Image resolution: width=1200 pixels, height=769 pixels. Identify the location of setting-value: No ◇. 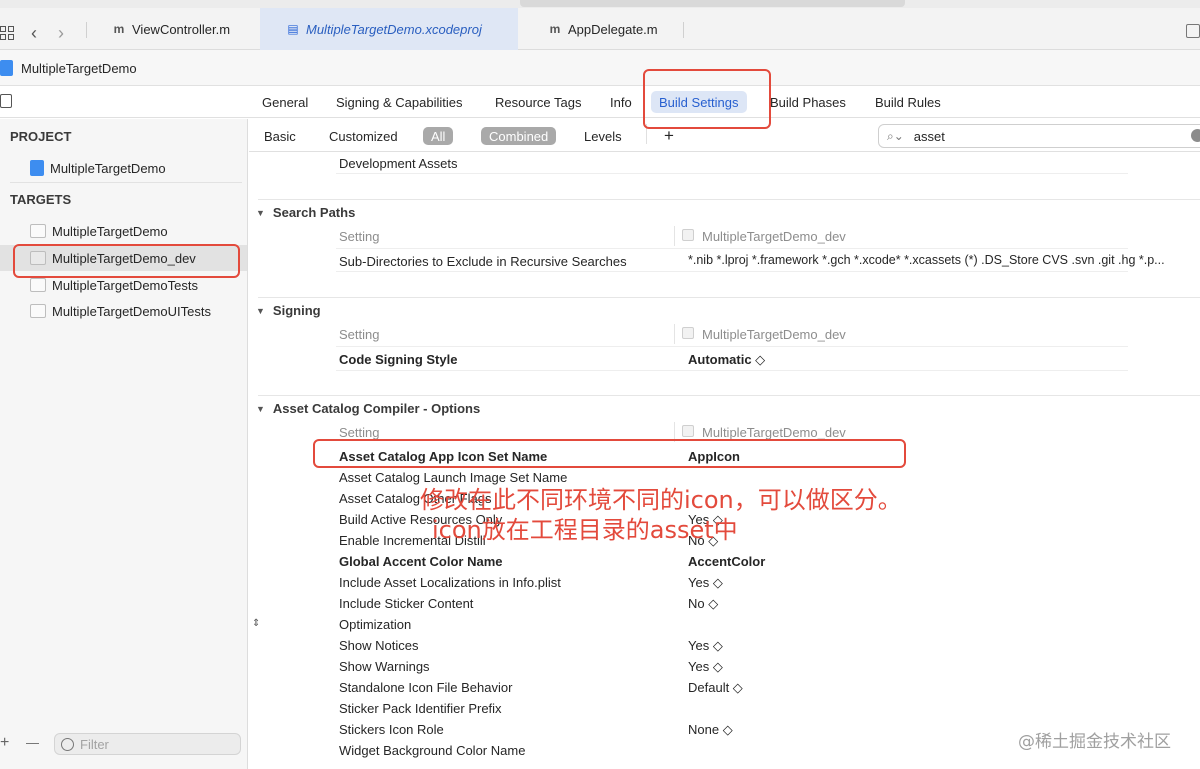
(703, 604).